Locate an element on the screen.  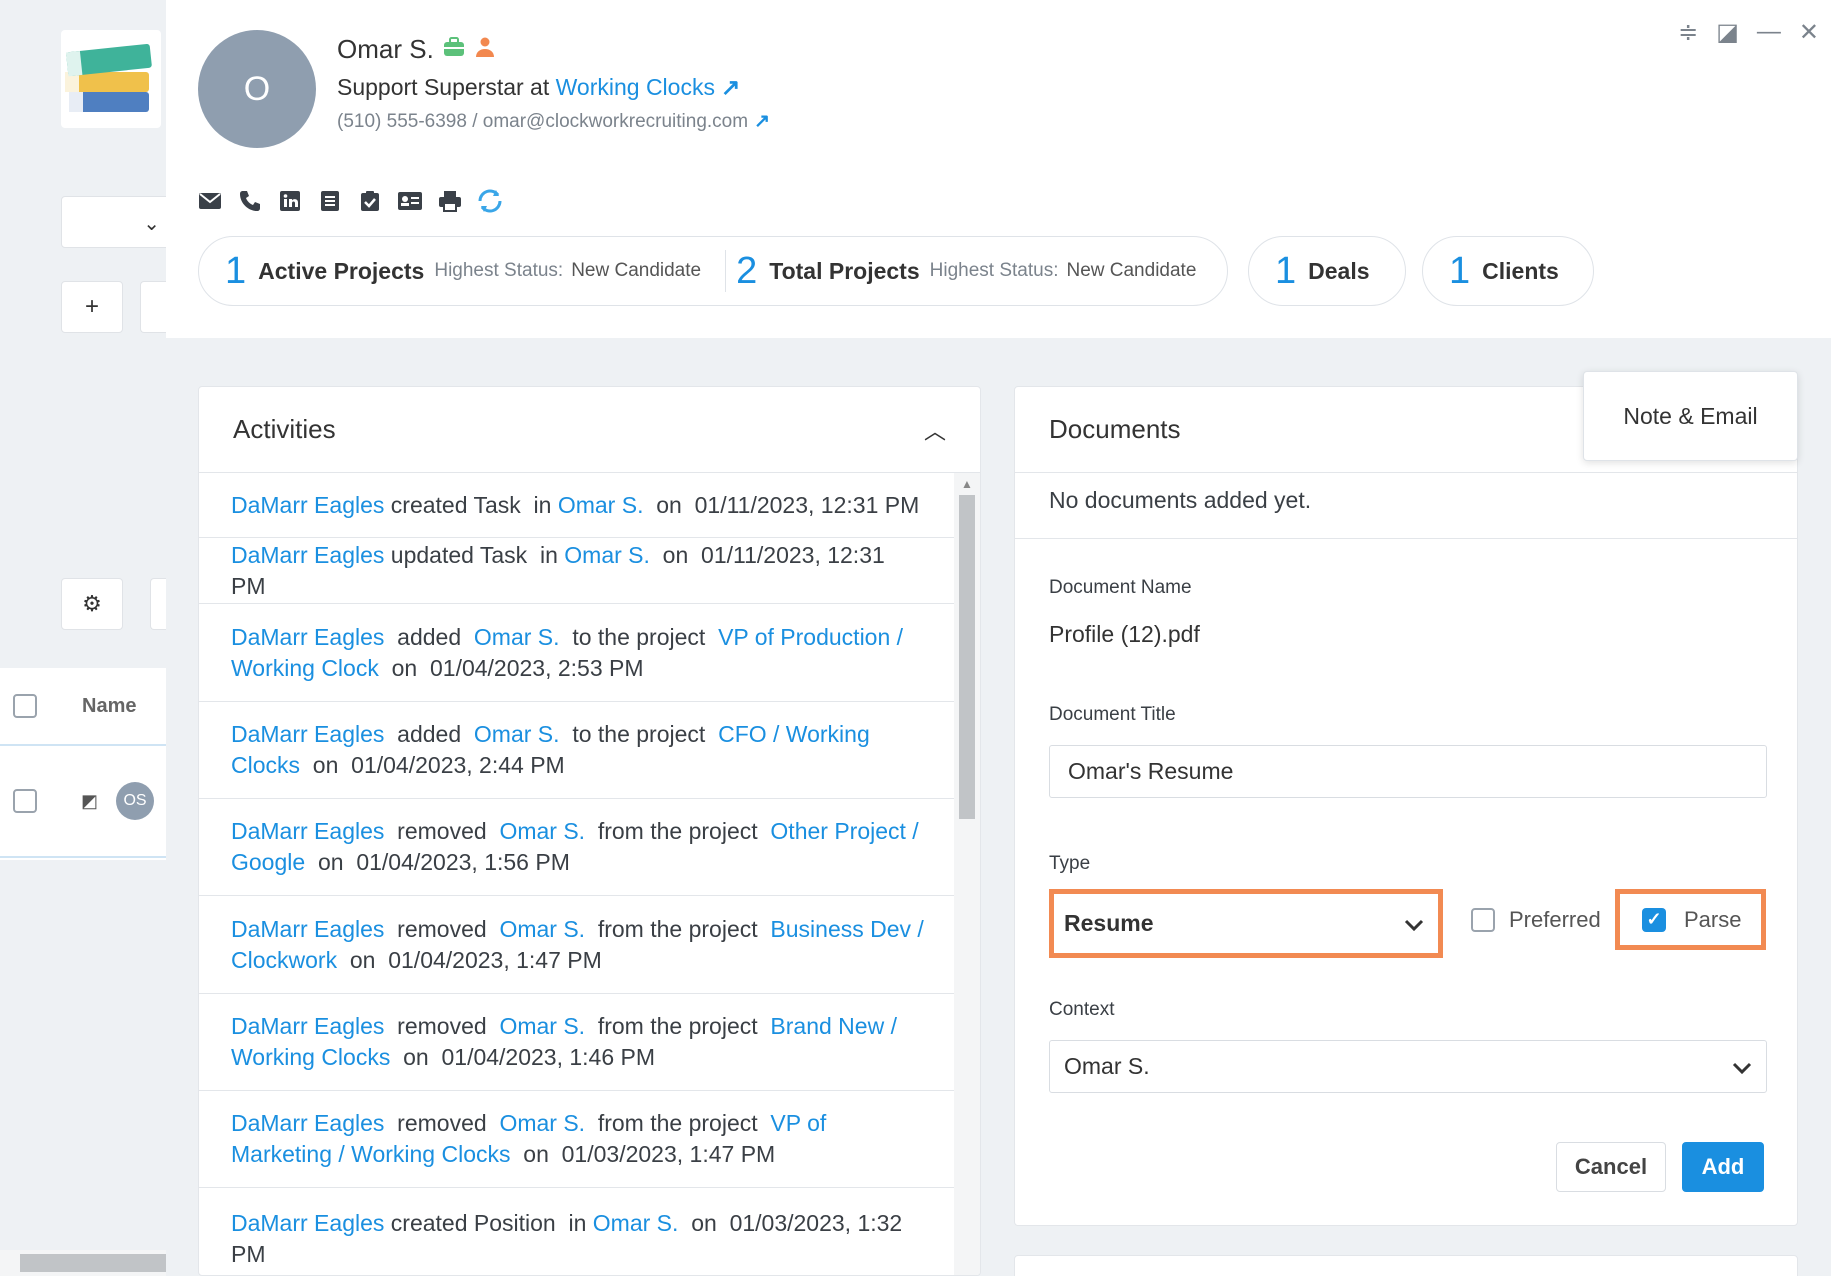
add-button: Add is located at coordinates (1723, 1167).